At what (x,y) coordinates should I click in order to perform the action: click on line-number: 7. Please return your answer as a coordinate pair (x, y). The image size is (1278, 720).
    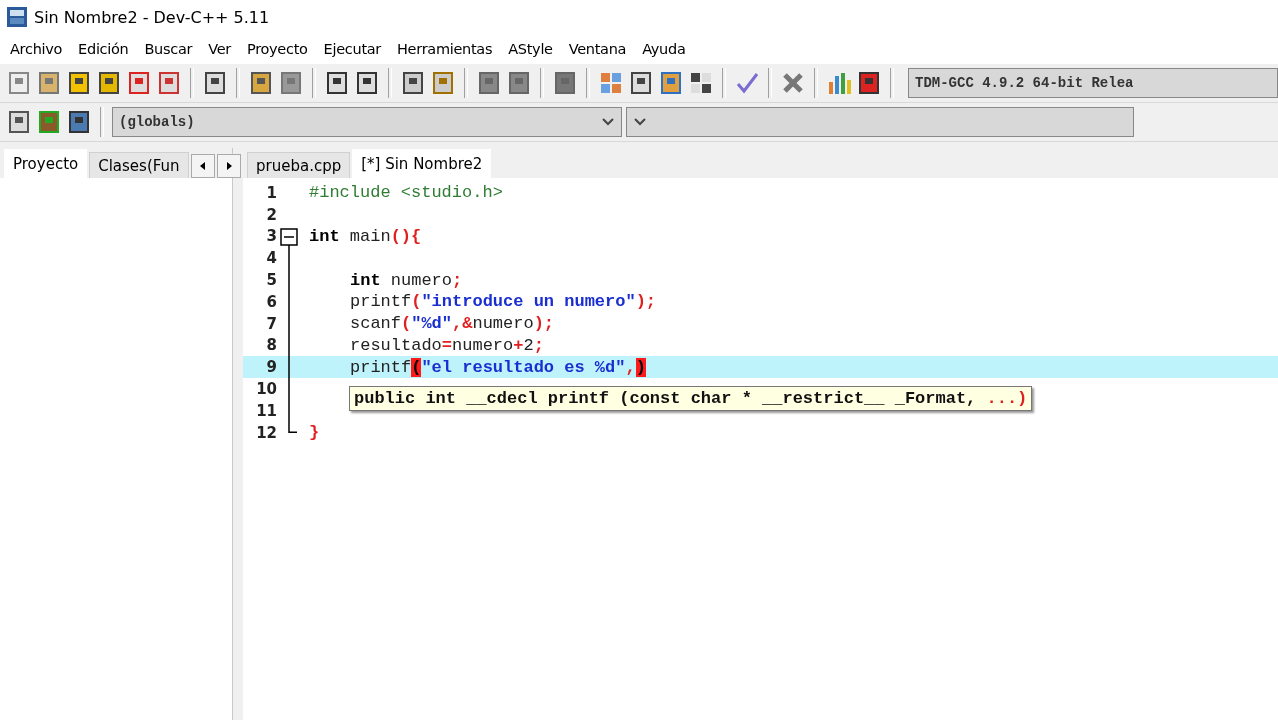
    Looking at the image, I should click on (271, 323).